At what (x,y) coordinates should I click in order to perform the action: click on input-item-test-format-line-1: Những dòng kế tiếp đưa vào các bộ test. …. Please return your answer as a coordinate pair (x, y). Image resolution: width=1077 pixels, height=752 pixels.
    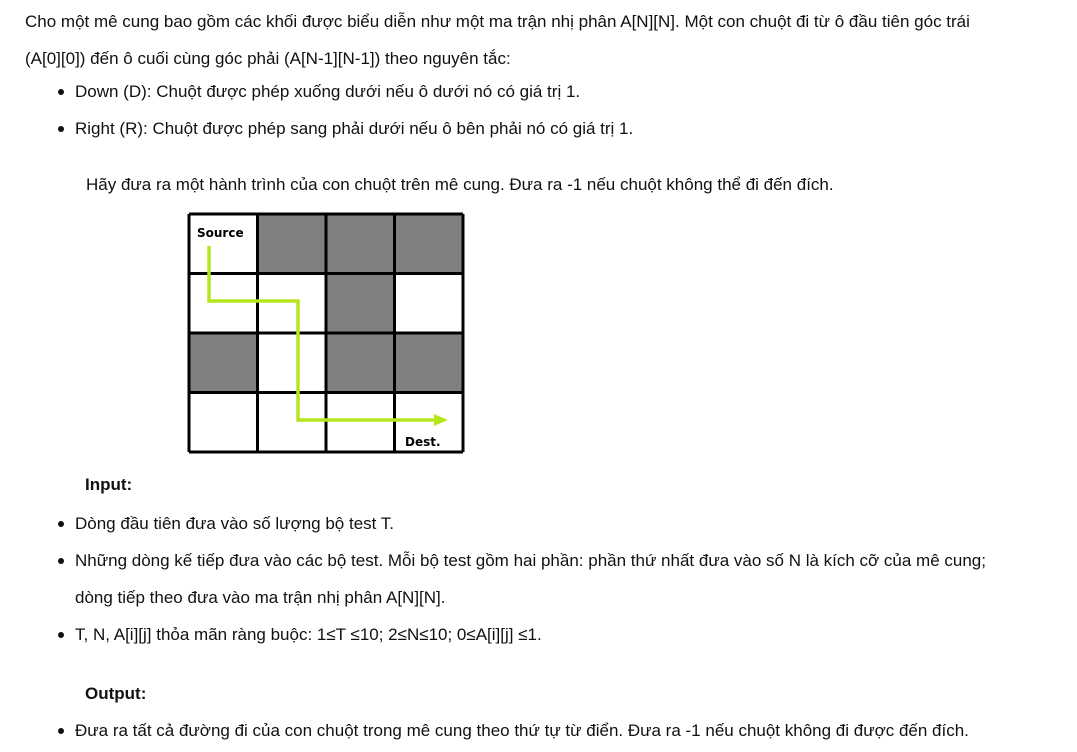
    Looking at the image, I should click on (530, 560).